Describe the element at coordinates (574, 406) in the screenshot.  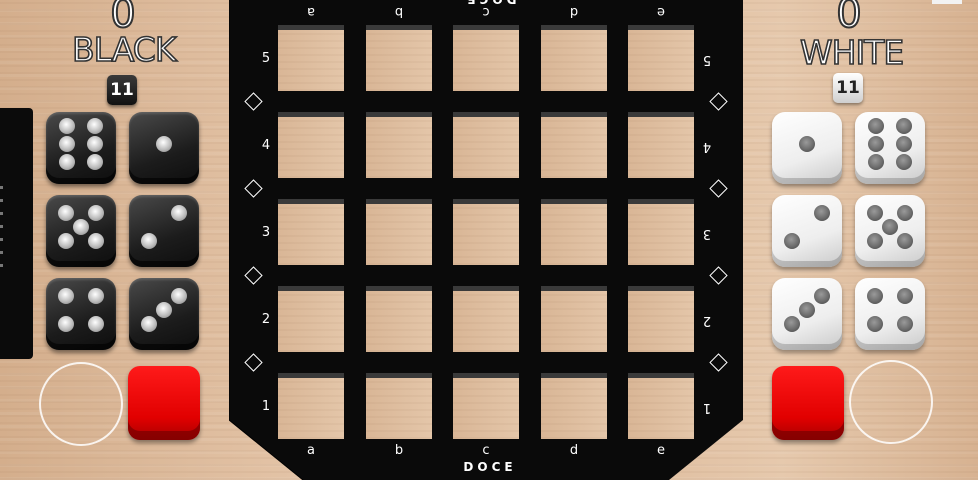
I see `board-square-d1` at that location.